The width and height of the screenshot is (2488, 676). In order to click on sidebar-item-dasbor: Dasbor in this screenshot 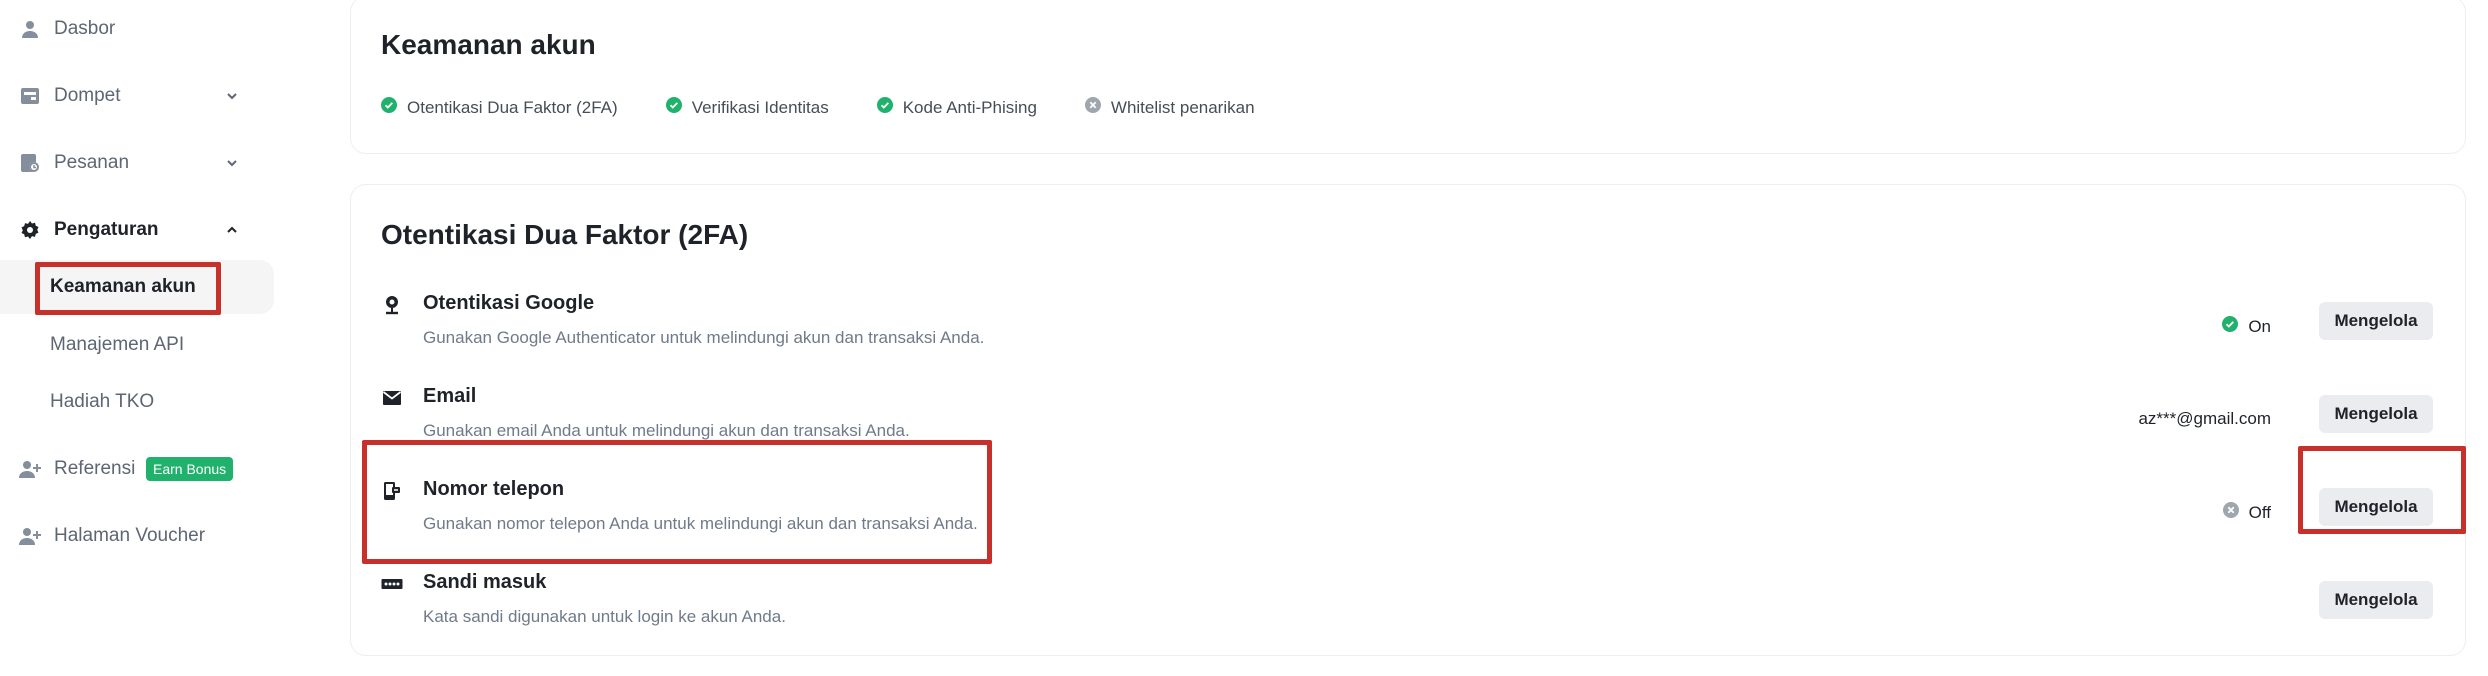, I will do `click(137, 29)`.